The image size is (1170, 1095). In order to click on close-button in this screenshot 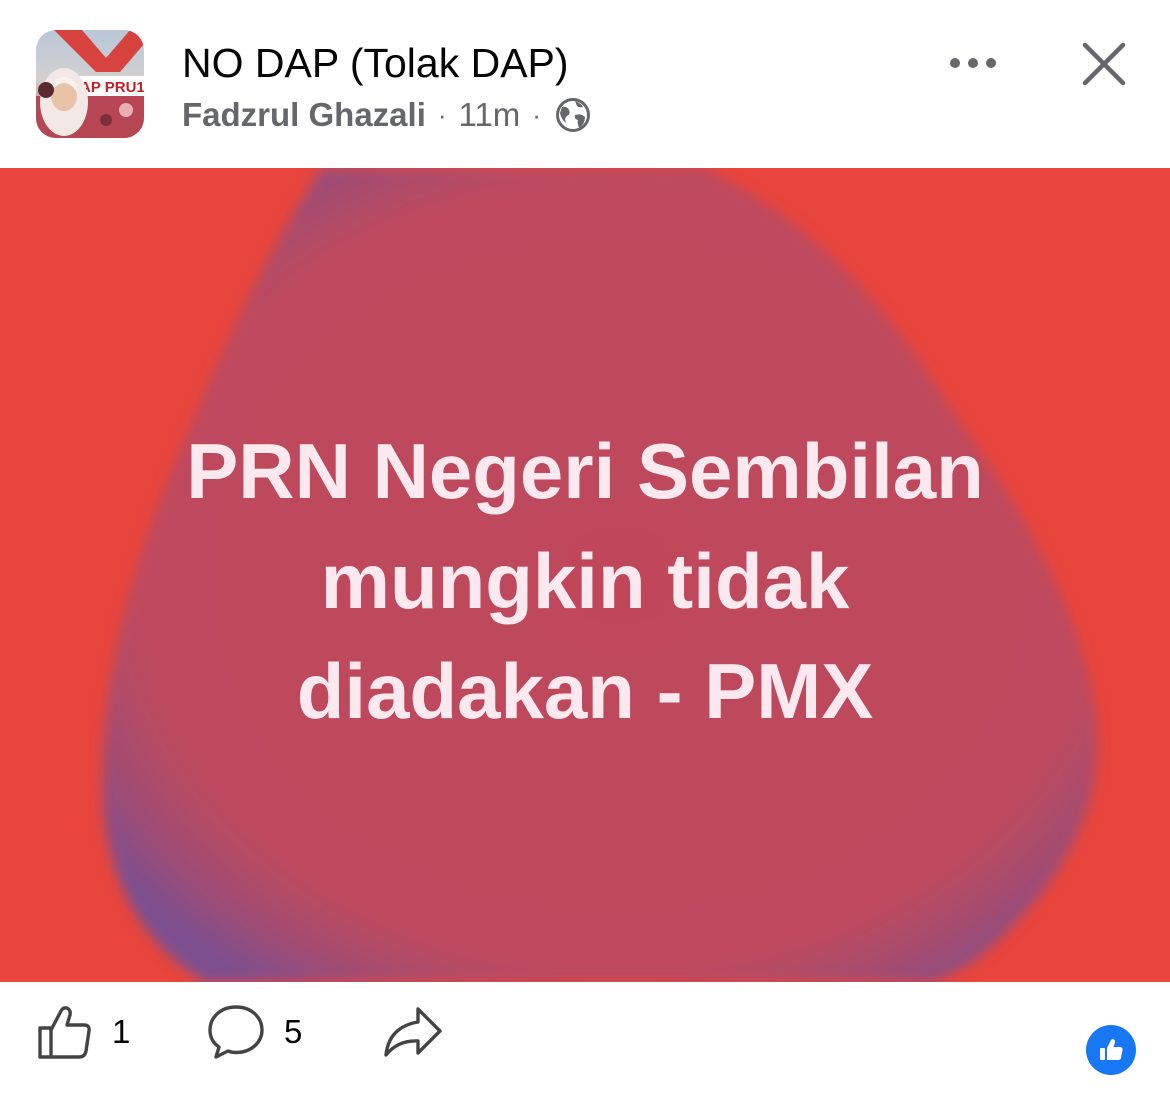, I will do `click(1104, 64)`.